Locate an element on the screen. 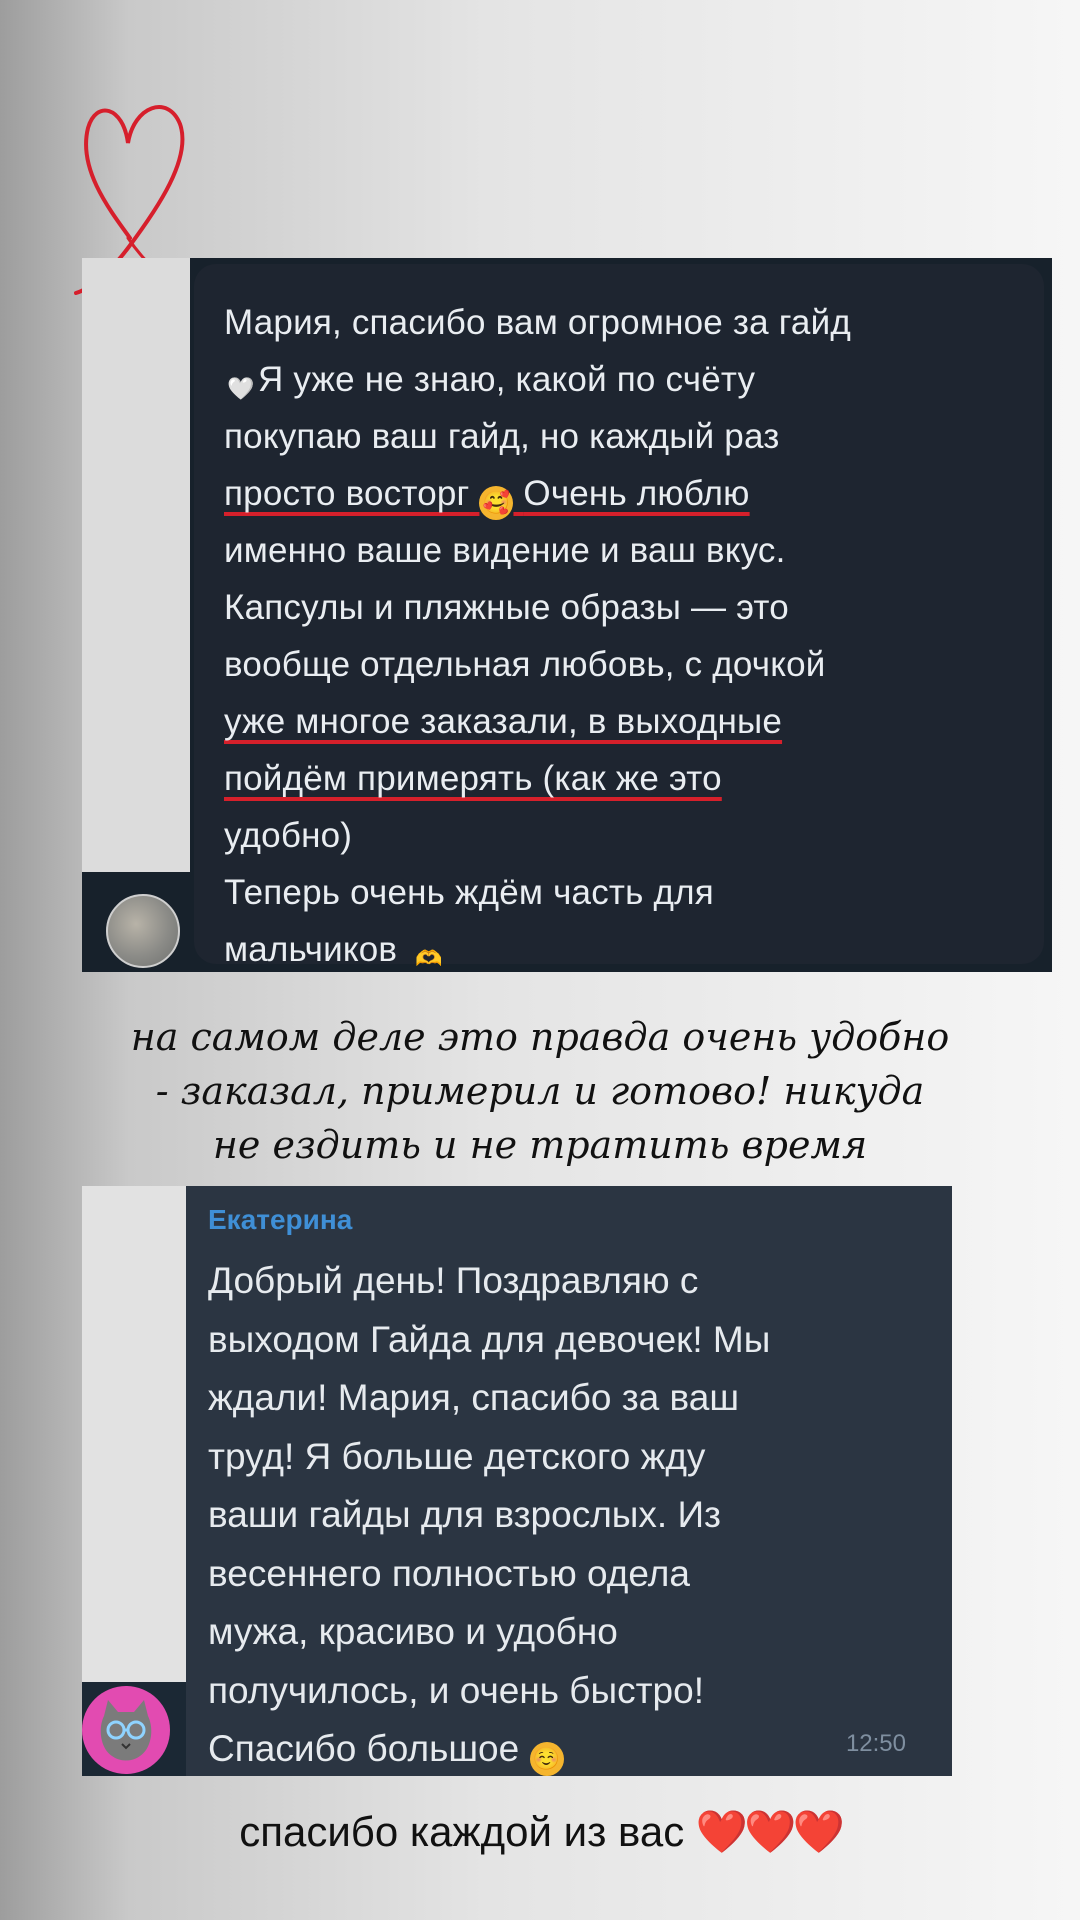 The image size is (1080, 1920). red-hearts-icon: ❤️❤️❤️ is located at coordinates (770, 1831).